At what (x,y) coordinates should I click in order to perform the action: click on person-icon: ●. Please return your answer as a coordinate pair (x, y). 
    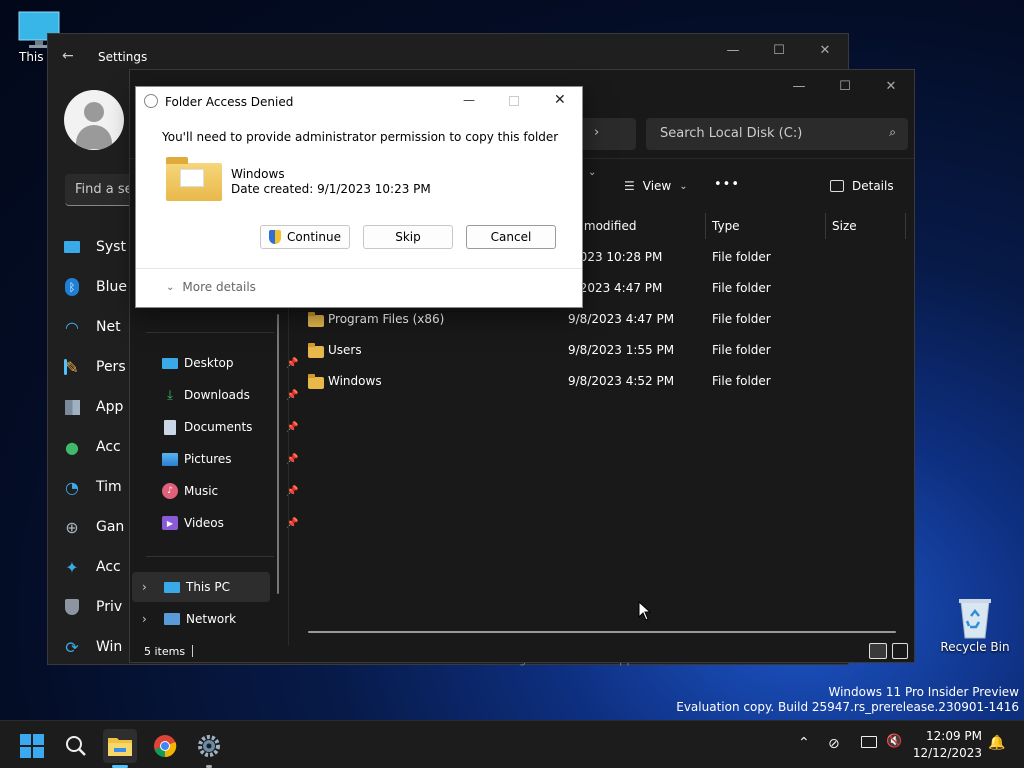
    Looking at the image, I should click on (72, 447).